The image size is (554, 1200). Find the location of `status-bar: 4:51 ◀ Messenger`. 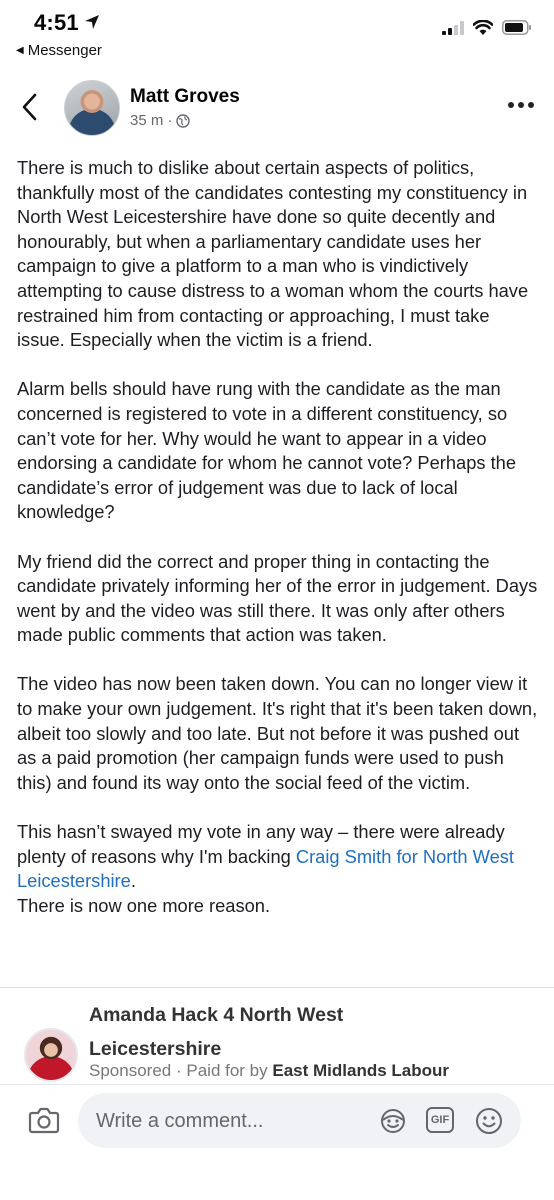

status-bar: 4:51 ◀ Messenger is located at coordinates (277, 32).